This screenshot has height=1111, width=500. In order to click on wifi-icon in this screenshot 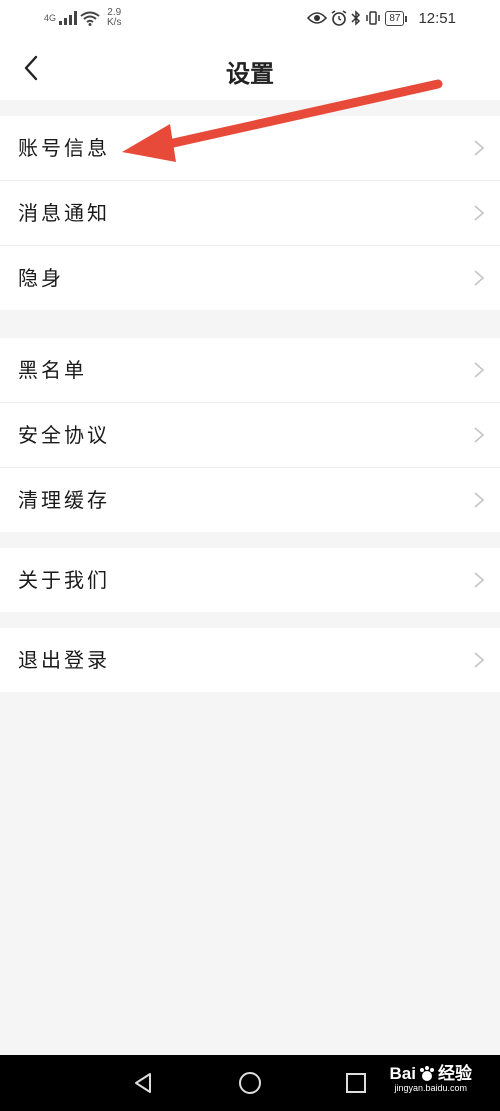, I will do `click(90, 18)`.